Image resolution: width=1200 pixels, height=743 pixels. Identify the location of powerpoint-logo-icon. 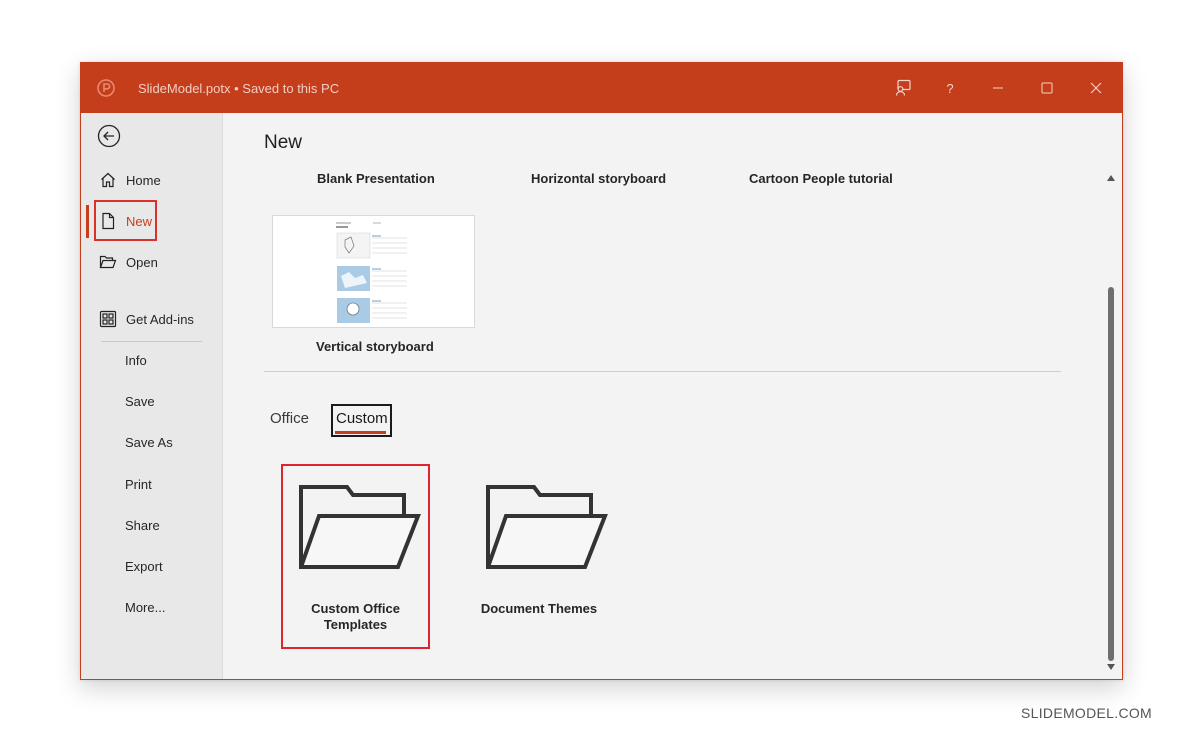
(106, 88).